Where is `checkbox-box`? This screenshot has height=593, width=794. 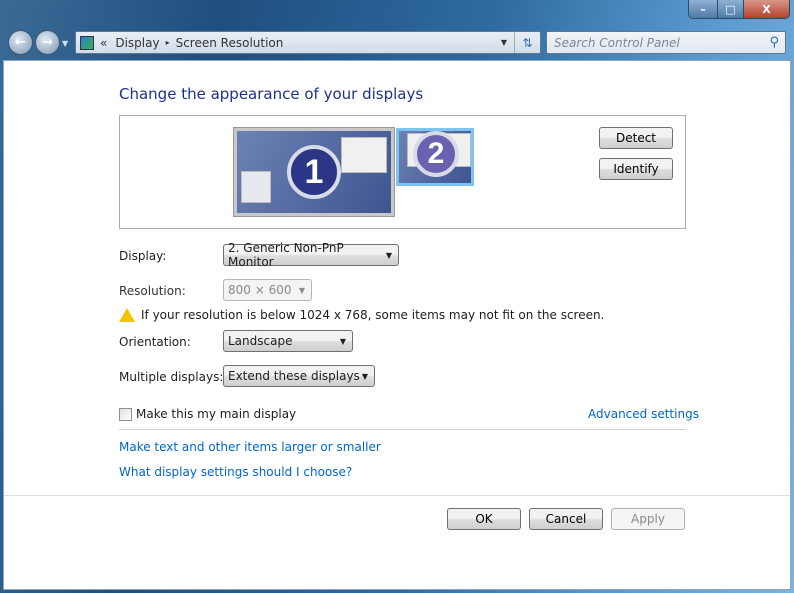
checkbox-box is located at coordinates (125, 414).